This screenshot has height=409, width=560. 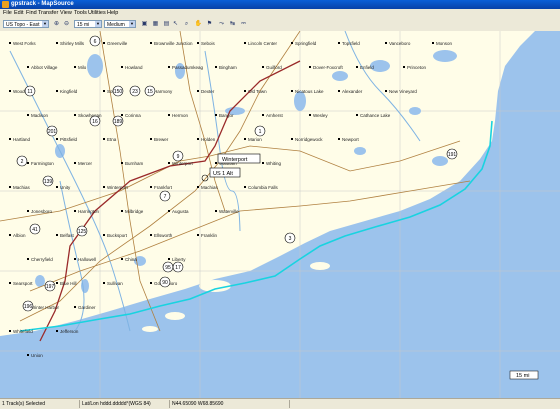 I want to click on measure-tool-icon: ↹, so click(x=232, y=24).